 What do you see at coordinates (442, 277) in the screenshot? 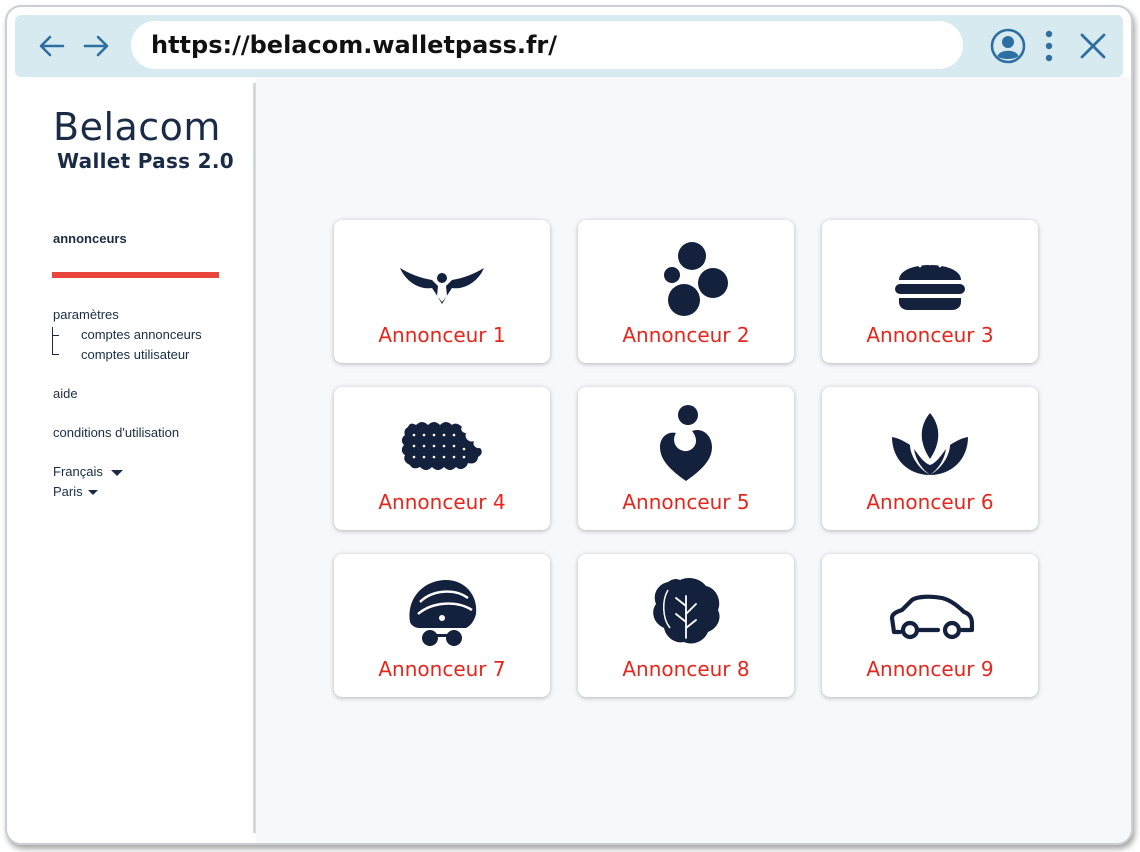
I see `eagle-icon` at bounding box center [442, 277].